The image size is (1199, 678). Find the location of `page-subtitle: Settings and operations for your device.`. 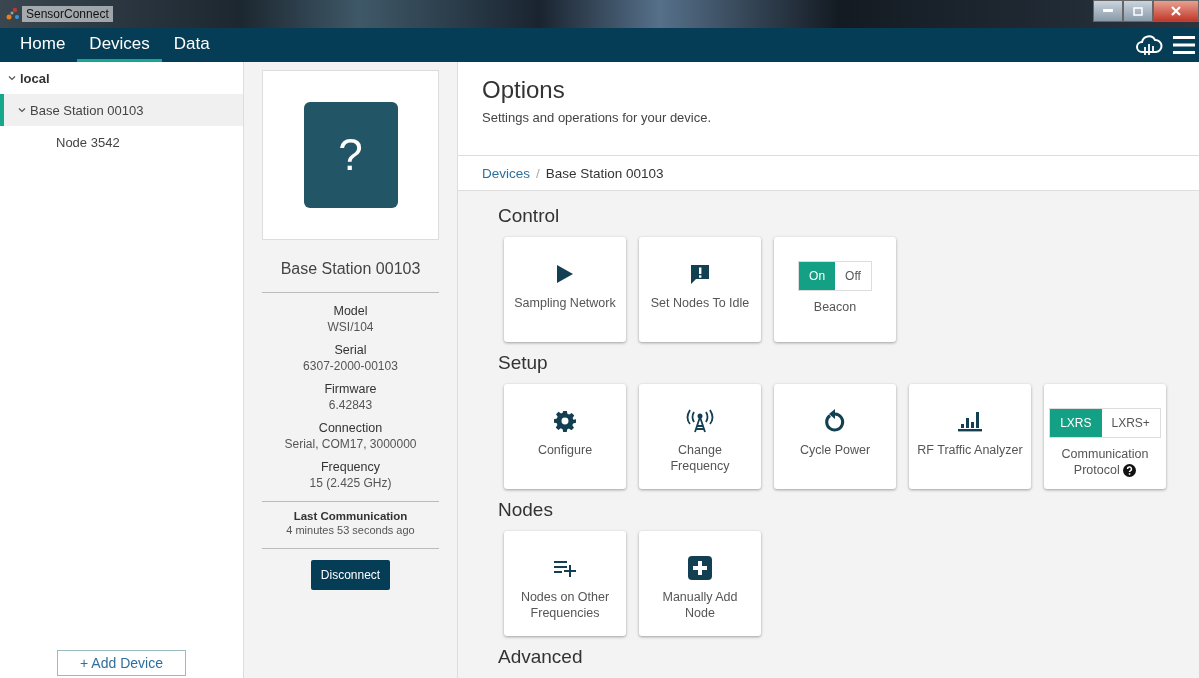

page-subtitle: Settings and operations for your device. is located at coordinates (597, 117).